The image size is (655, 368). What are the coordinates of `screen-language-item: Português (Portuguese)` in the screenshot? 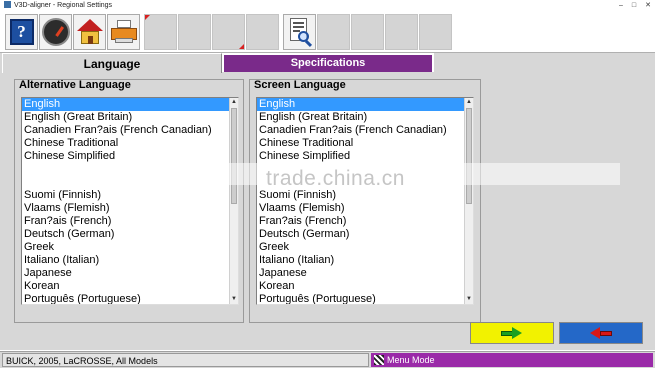 It's located at (360, 298).